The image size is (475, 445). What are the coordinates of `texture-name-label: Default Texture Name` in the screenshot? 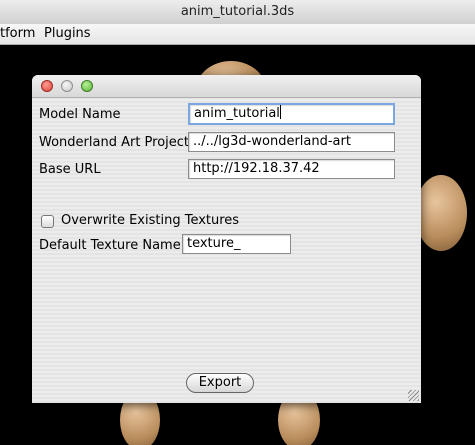 It's located at (110, 245).